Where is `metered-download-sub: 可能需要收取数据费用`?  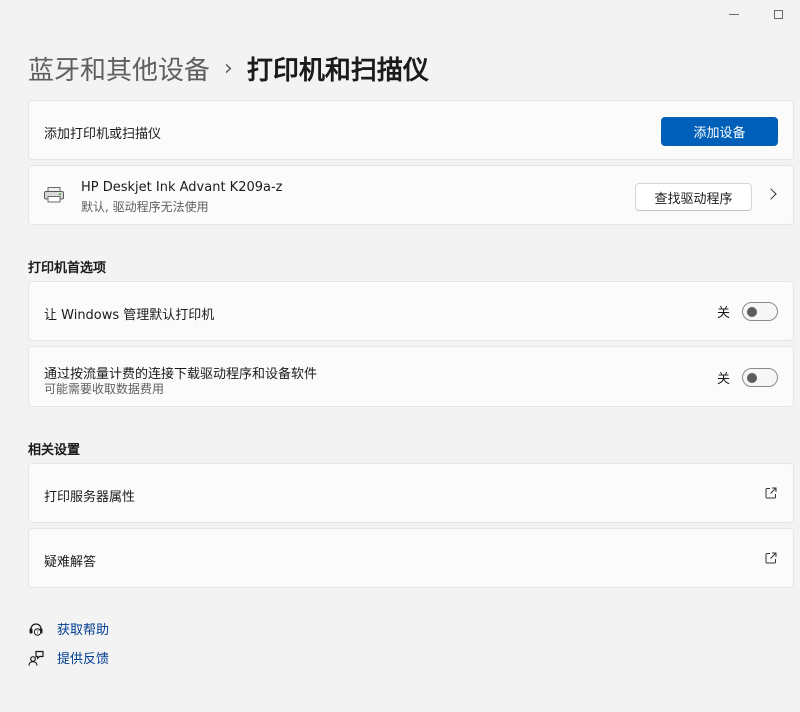
metered-download-sub: 可能需要收取数据费用 is located at coordinates (104, 389).